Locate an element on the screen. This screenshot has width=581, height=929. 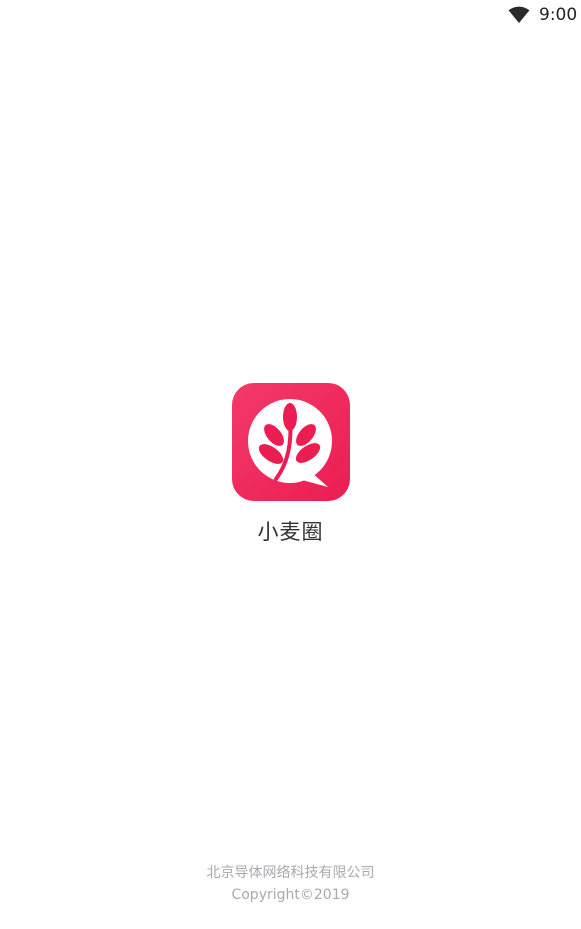
footer: 北京导体网络科技有限公司 Copyright©2019 is located at coordinates (290, 884).